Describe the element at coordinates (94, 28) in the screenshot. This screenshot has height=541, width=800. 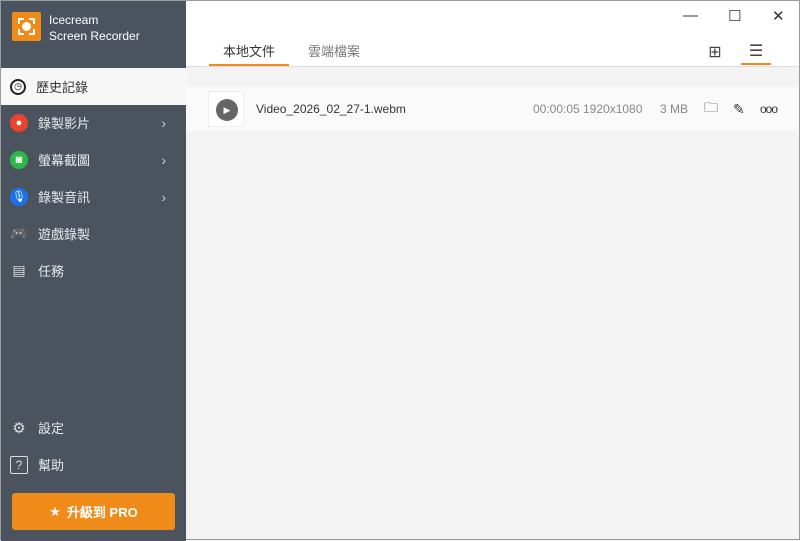
I see `app-name: Icecream Screen Recorder` at that location.